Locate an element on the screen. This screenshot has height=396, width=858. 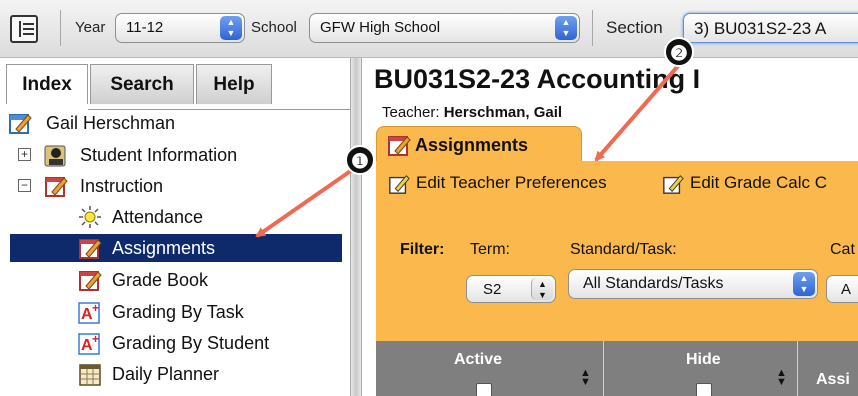
edit-teacher-preferences-link: Edit Teacher Preferences is located at coordinates (522, 184).